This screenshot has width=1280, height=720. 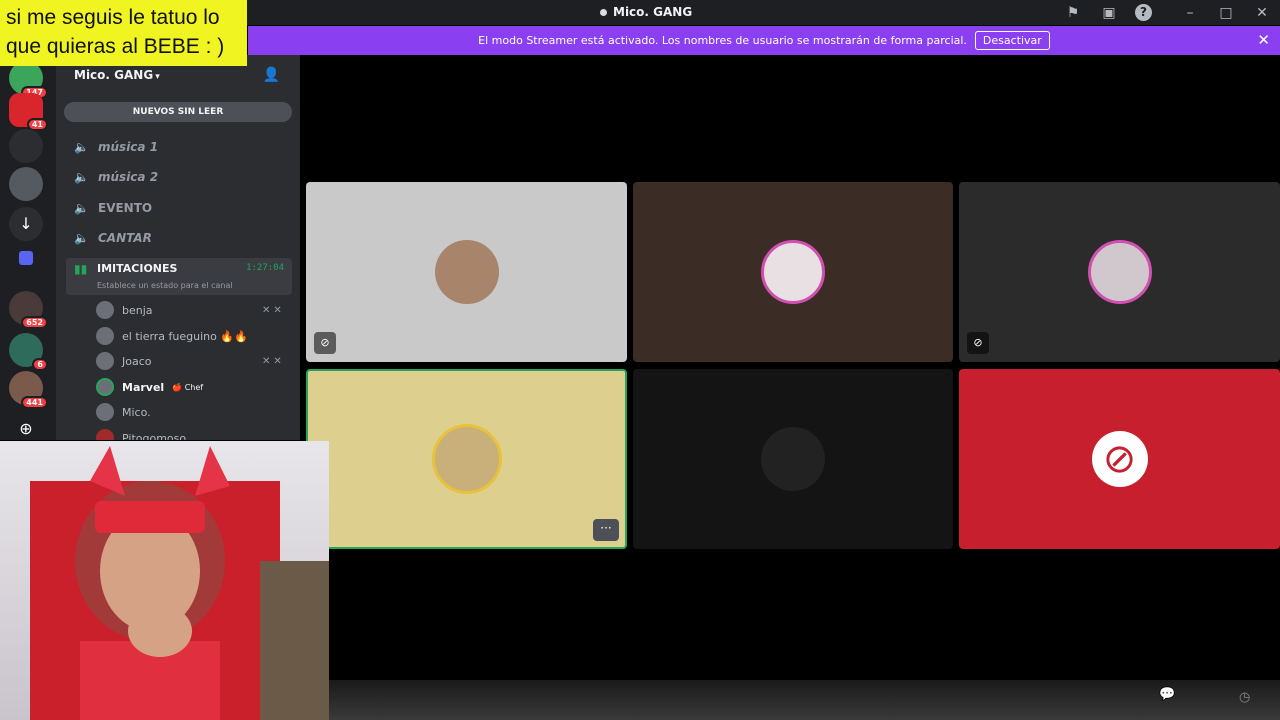 What do you see at coordinates (1143, 12) in the screenshot?
I see `help-icon: ?` at bounding box center [1143, 12].